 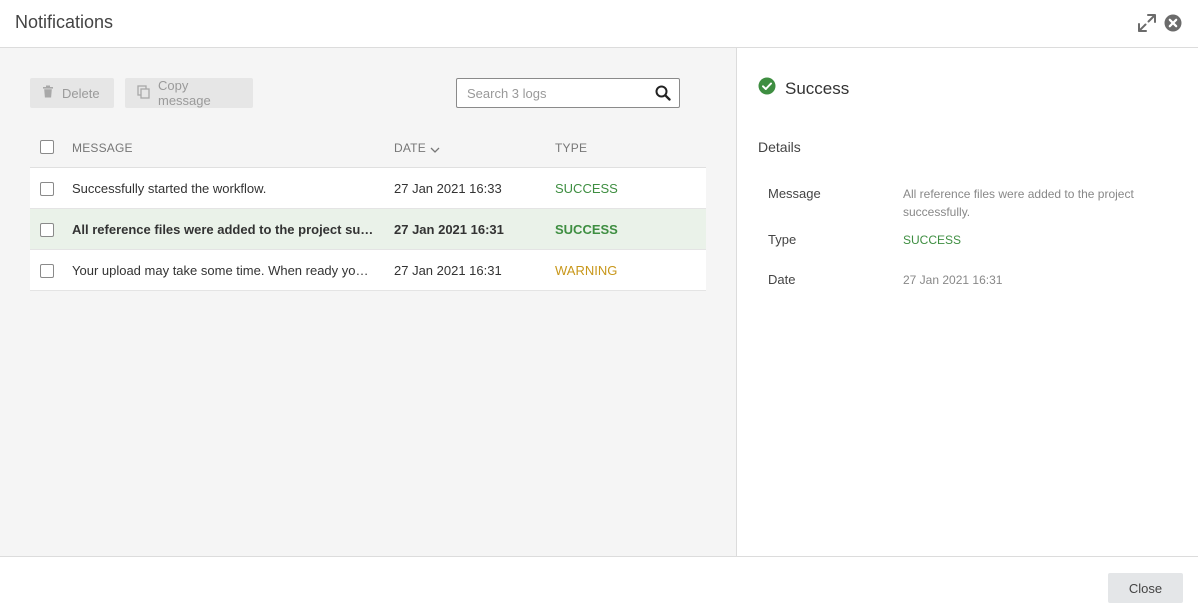 I want to click on row-date: 27 Jan 2021 16:33, so click(x=448, y=188).